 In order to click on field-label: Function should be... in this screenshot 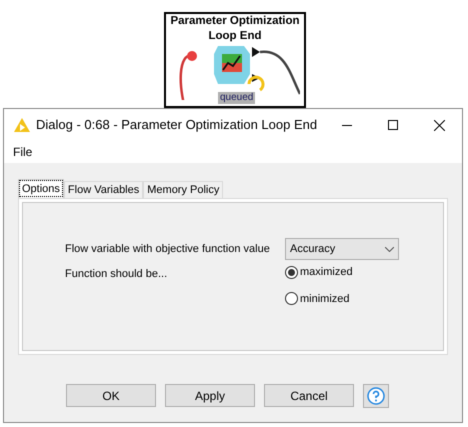, I will do `click(116, 274)`.